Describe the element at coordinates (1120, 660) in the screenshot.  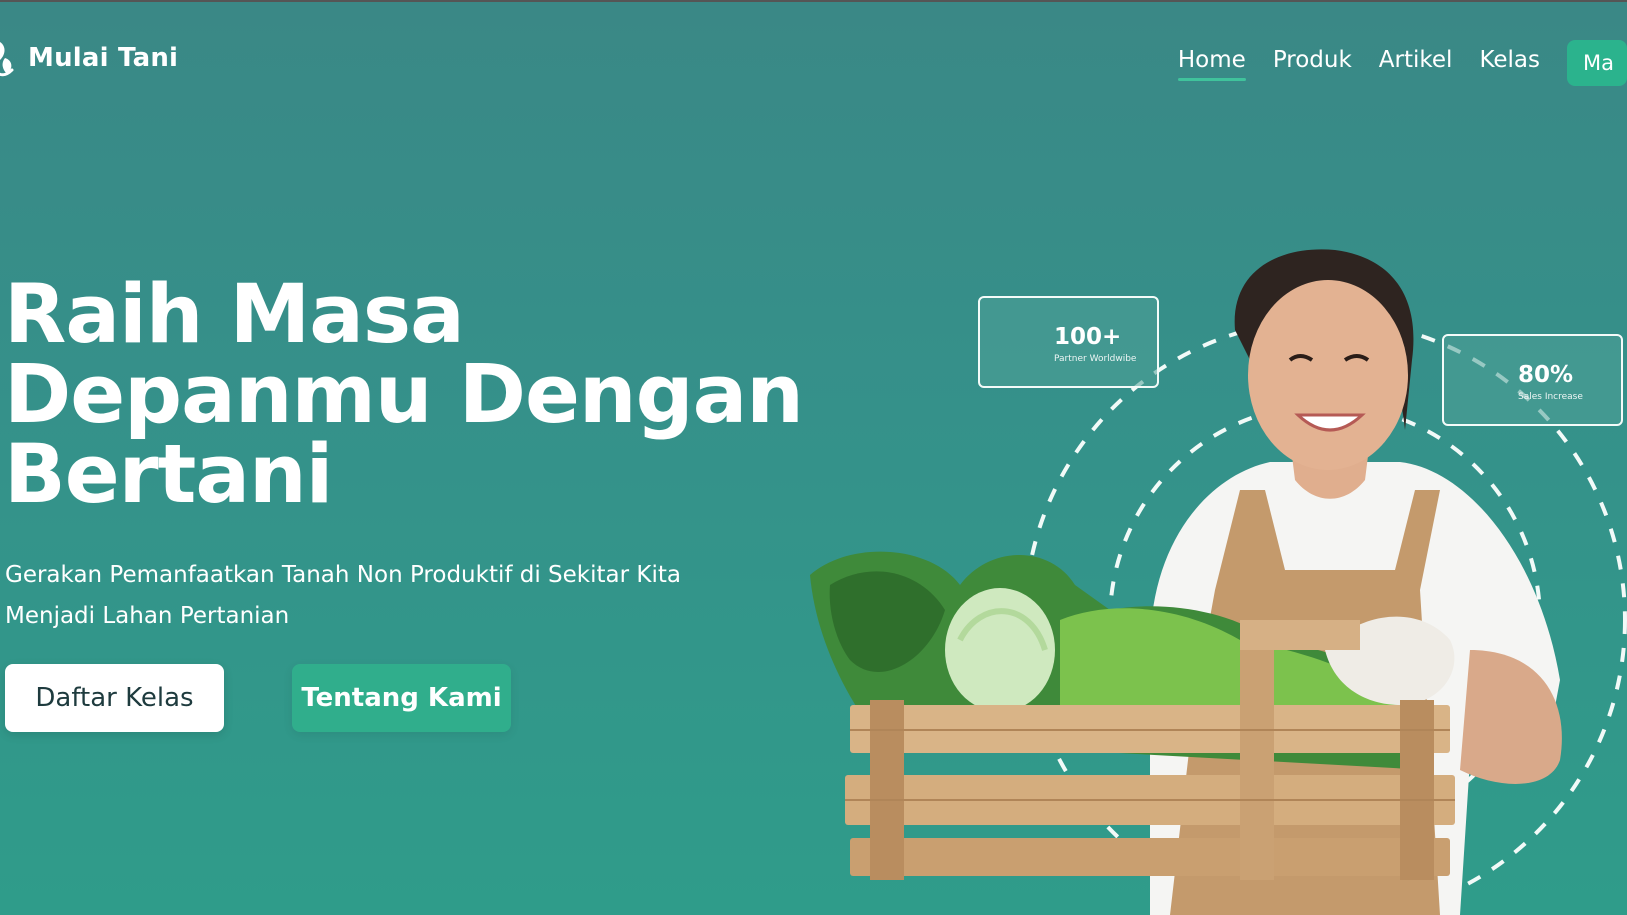
I see `leafy-greens` at that location.